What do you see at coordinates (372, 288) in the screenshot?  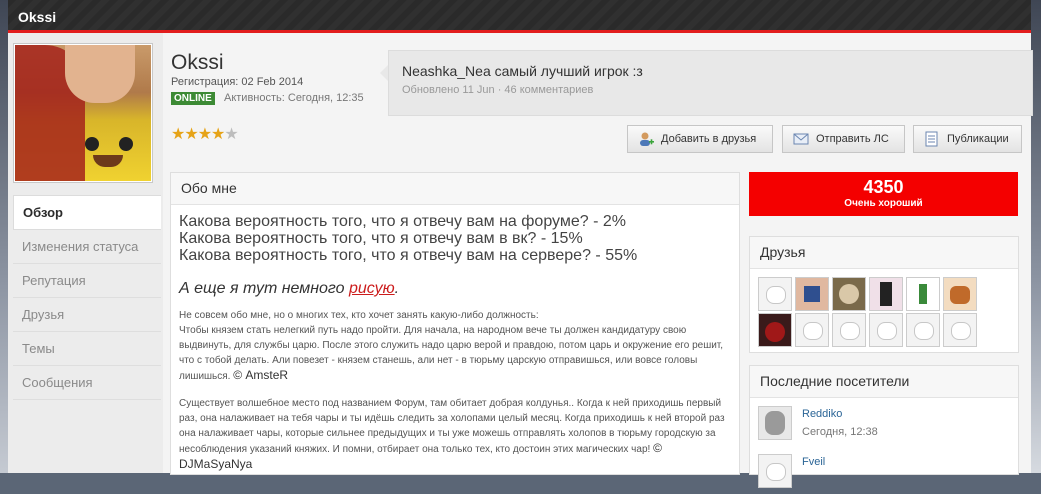 I see `drawing-link: рисую` at bounding box center [372, 288].